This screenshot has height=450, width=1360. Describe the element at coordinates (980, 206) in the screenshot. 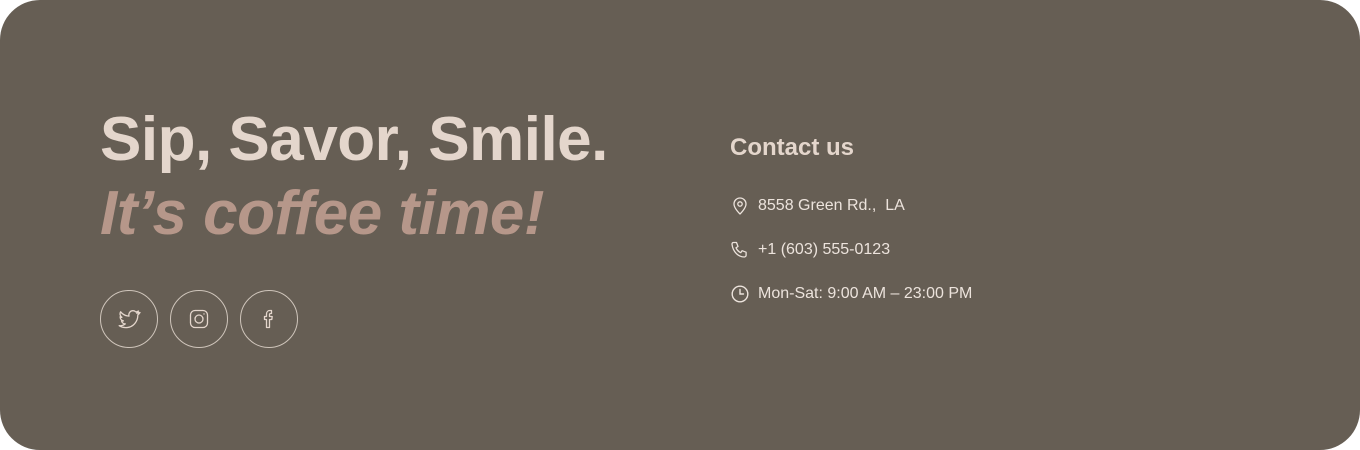

I see `contact-address: 8558 Green Rd., LA` at that location.